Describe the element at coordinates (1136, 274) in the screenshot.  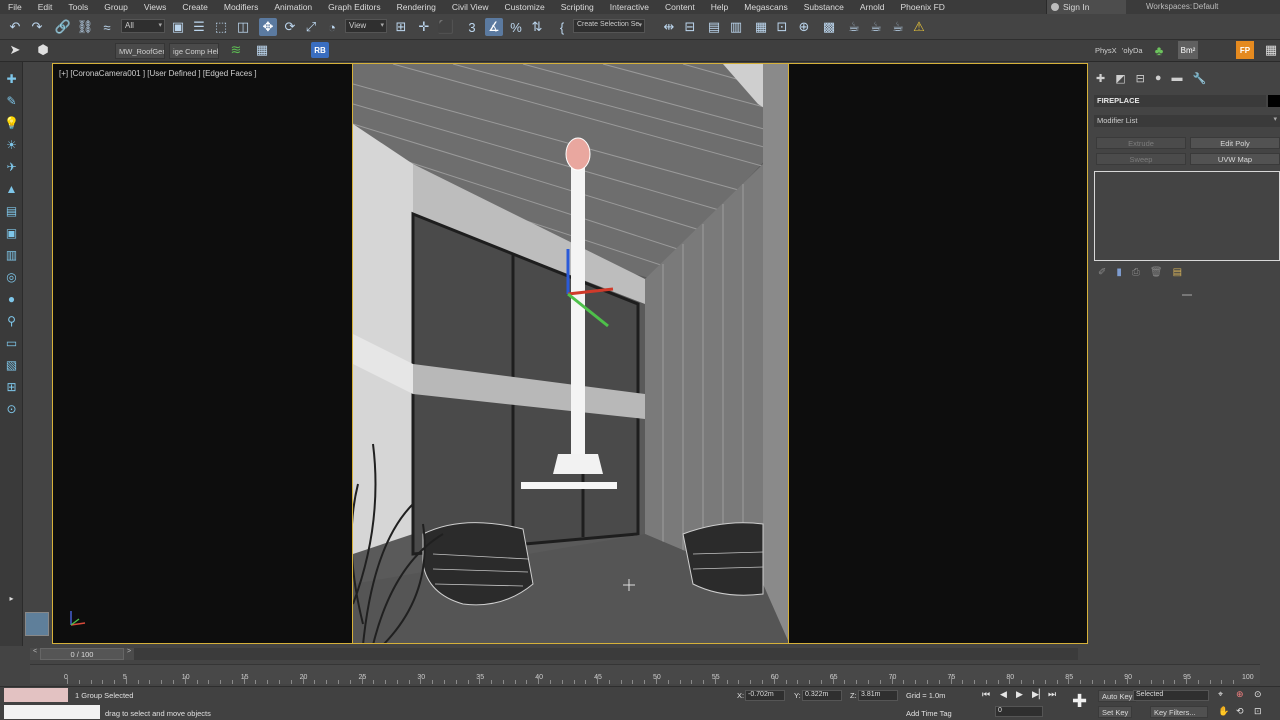
I see `make-unique-icon: ⎙` at that location.